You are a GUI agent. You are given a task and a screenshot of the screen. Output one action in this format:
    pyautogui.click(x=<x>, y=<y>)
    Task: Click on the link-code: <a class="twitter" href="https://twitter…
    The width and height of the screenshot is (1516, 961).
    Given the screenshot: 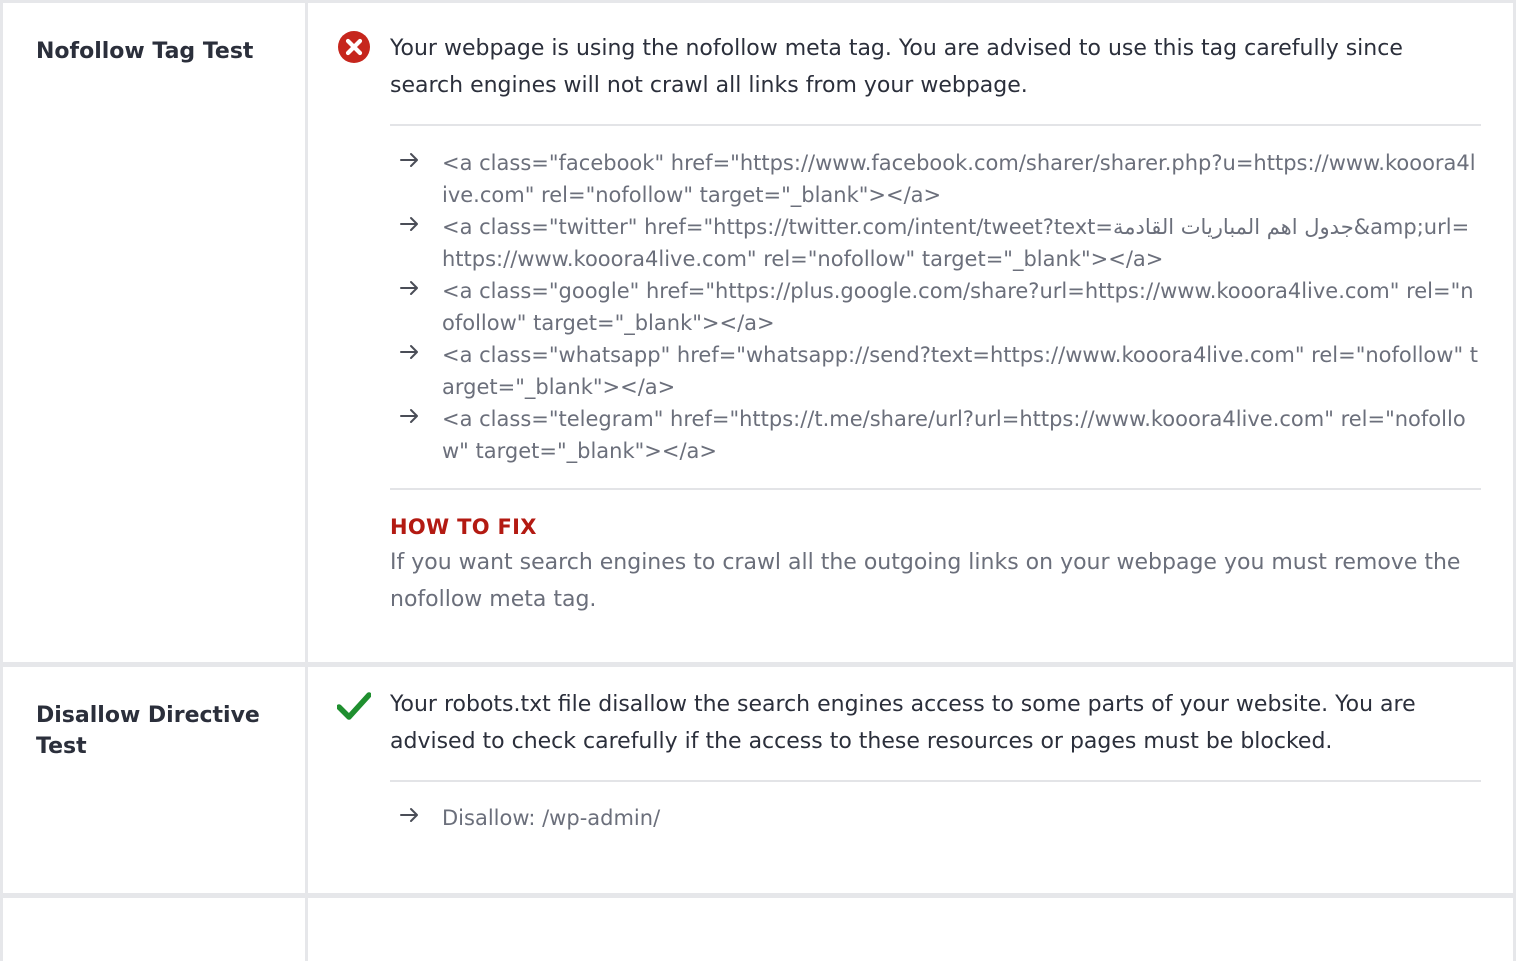 What is the action you would take?
    pyautogui.click(x=956, y=243)
    